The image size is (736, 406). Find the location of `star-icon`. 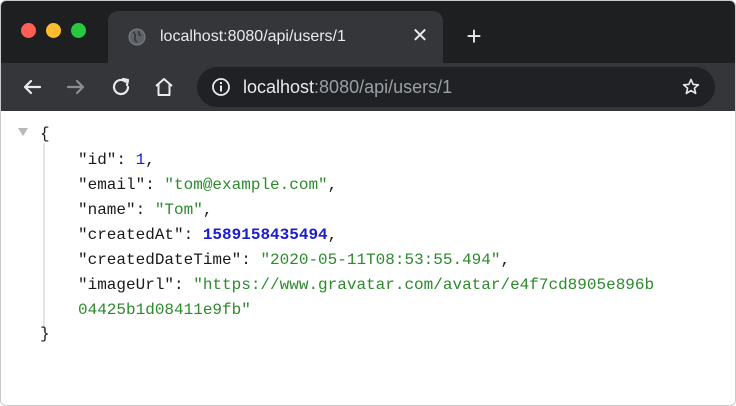

star-icon is located at coordinates (691, 87).